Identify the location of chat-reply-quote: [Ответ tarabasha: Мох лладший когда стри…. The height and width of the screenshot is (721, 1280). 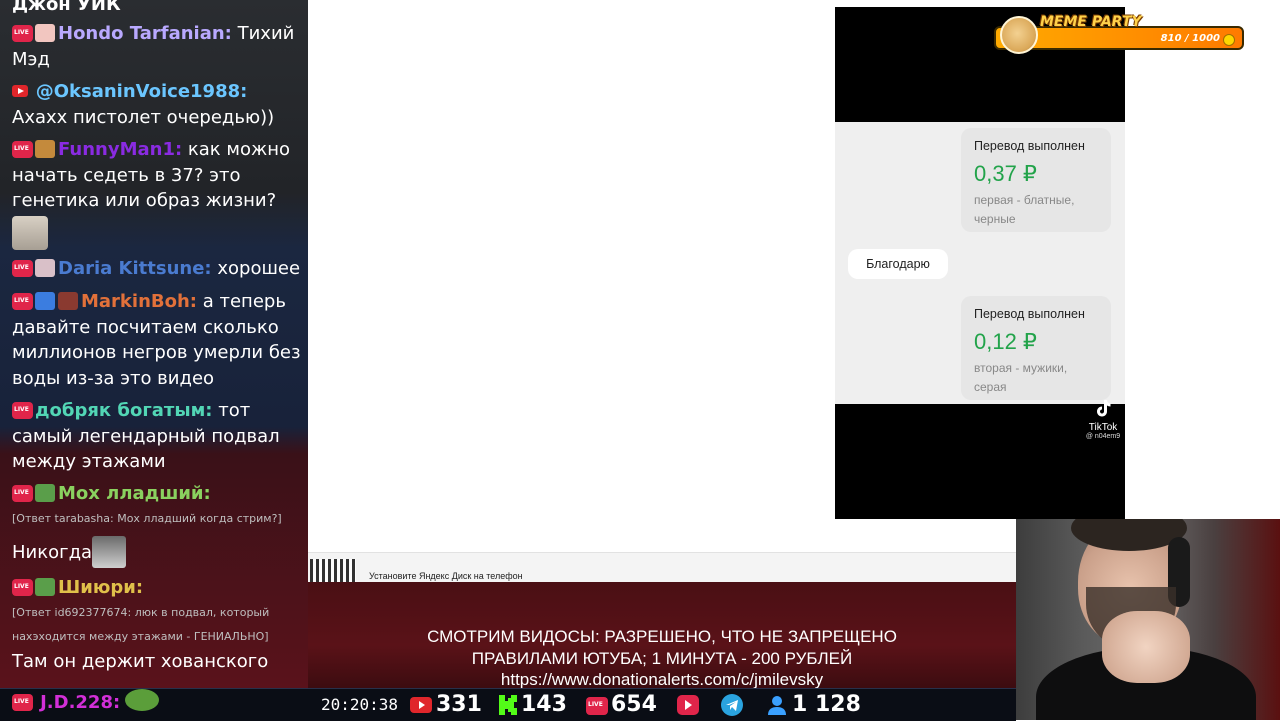
(147, 518).